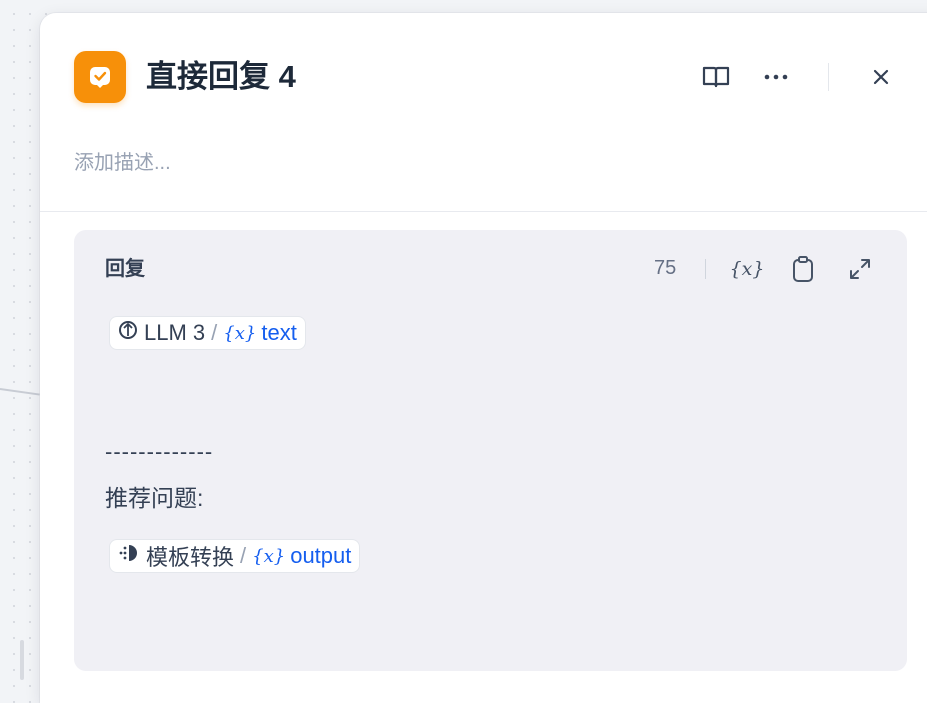 The height and width of the screenshot is (703, 927). What do you see at coordinates (828, 77) in the screenshot?
I see `header-divider` at bounding box center [828, 77].